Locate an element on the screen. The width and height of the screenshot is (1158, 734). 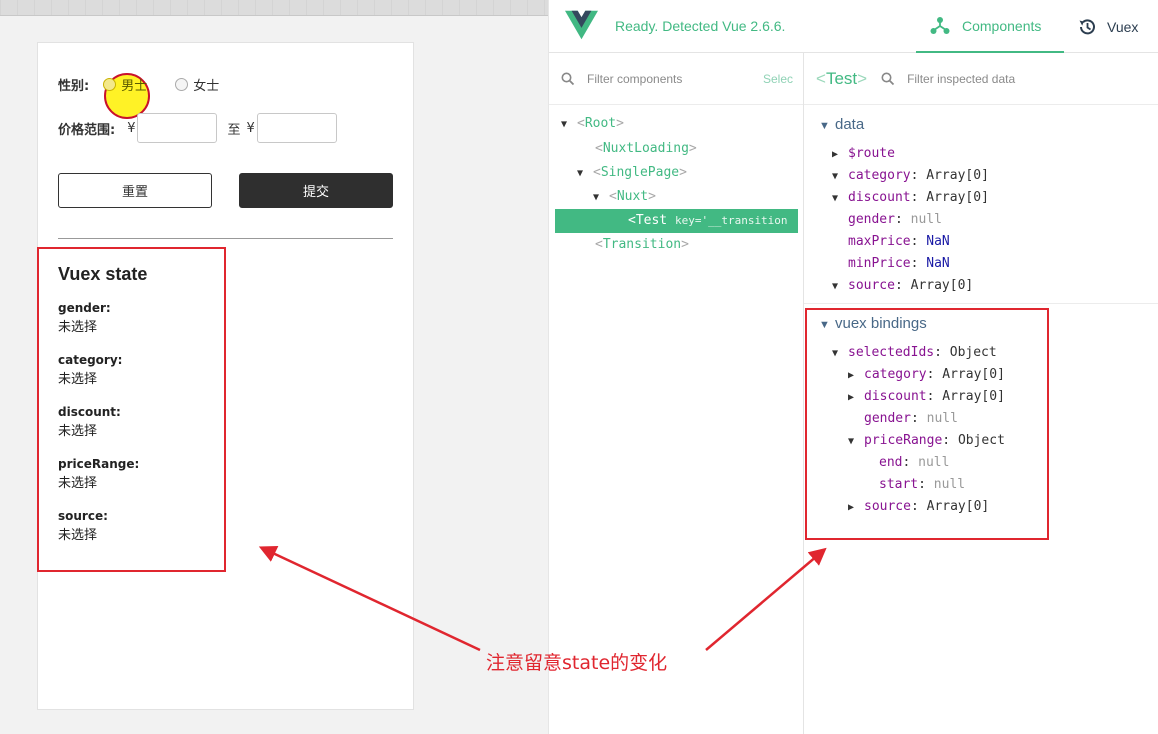
max-price-input is located at coordinates (296, 128).